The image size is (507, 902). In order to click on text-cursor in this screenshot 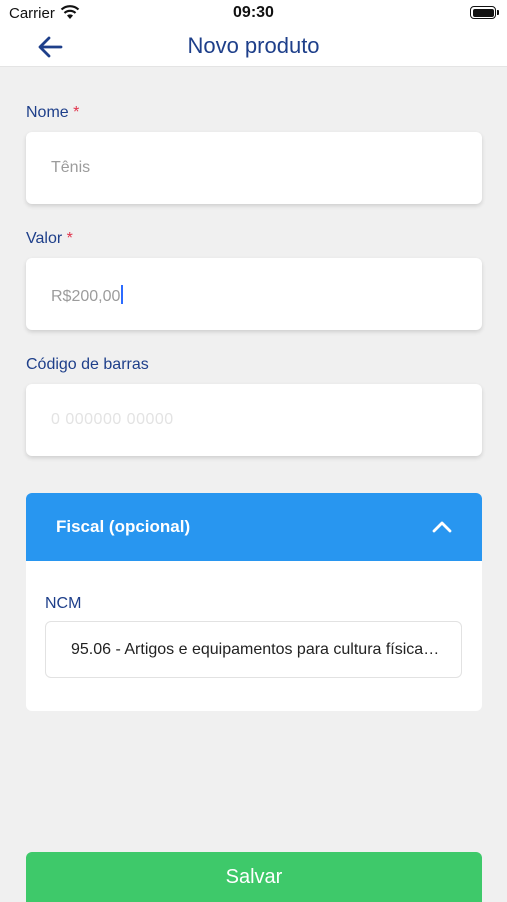, I will do `click(122, 294)`.